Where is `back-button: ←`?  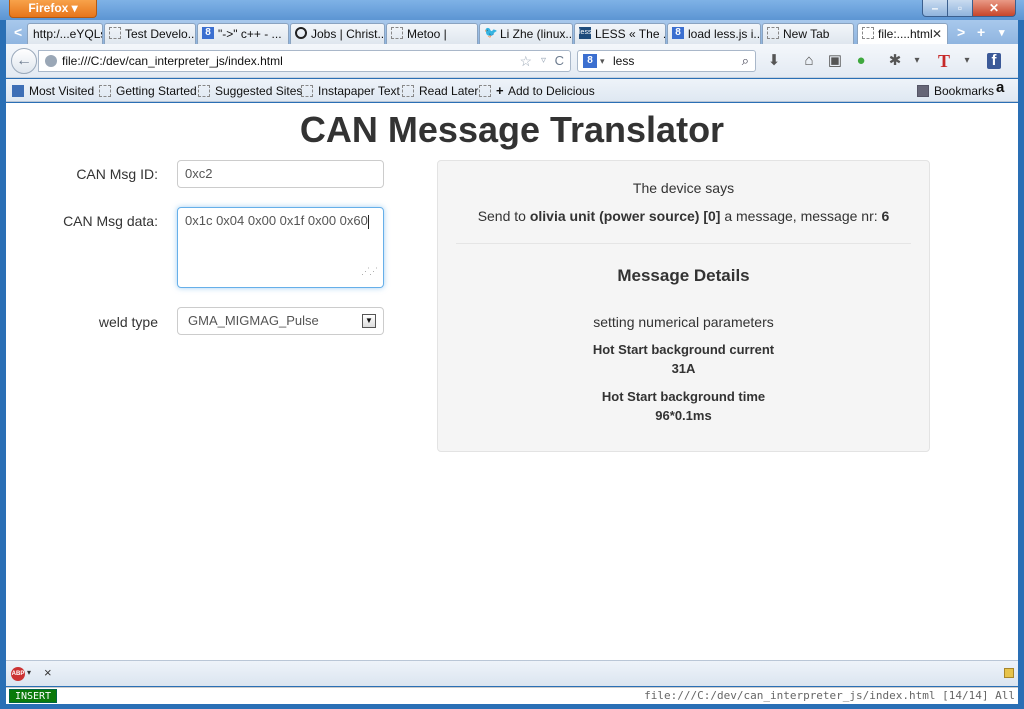
back-button: ← is located at coordinates (24, 61).